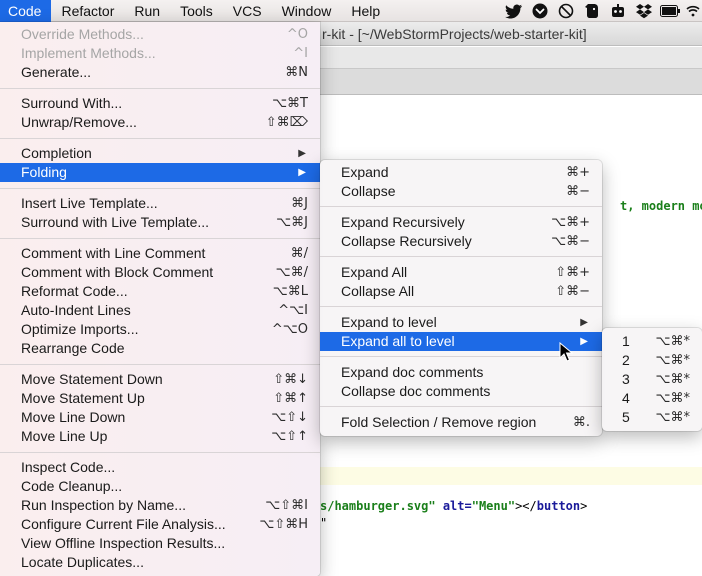 This screenshot has height=576, width=702. Describe the element at coordinates (461, 272) in the screenshot. I see `menu-item-expand-all: Expand All ⇧⌘+` at that location.